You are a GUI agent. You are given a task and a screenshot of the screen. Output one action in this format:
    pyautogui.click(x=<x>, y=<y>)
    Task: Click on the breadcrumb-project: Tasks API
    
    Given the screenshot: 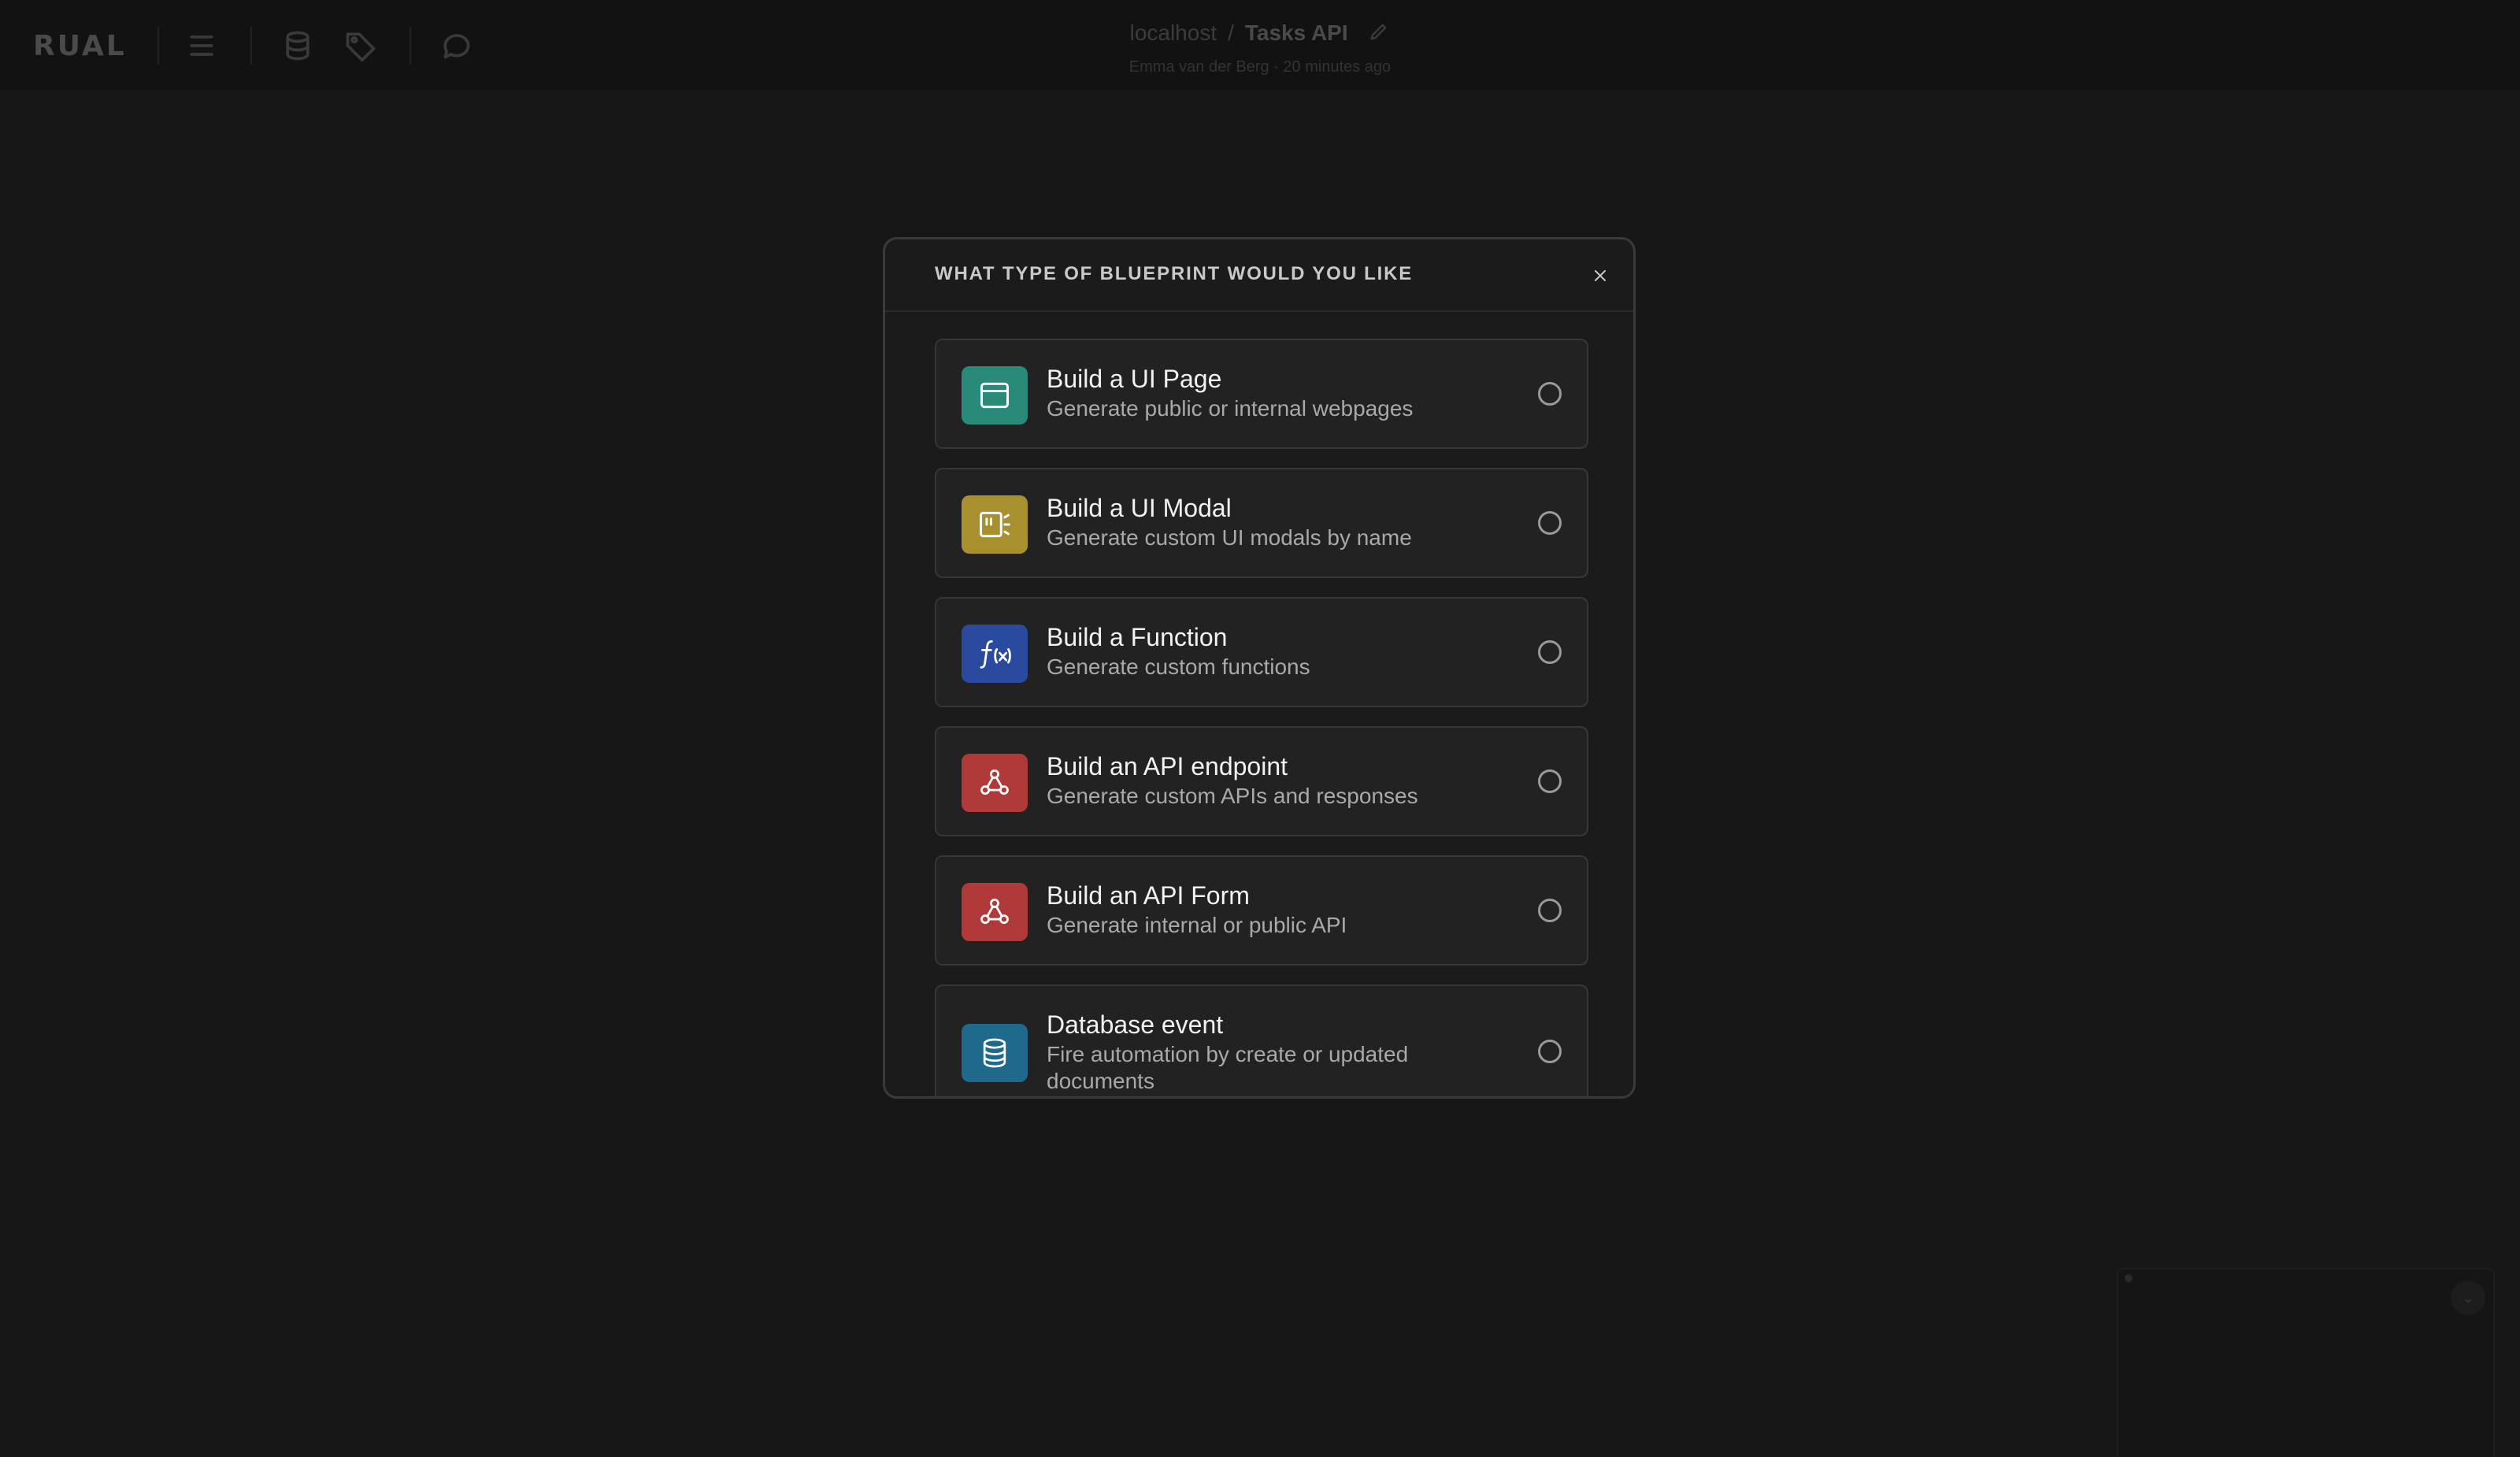 What is the action you would take?
    pyautogui.click(x=1296, y=32)
    